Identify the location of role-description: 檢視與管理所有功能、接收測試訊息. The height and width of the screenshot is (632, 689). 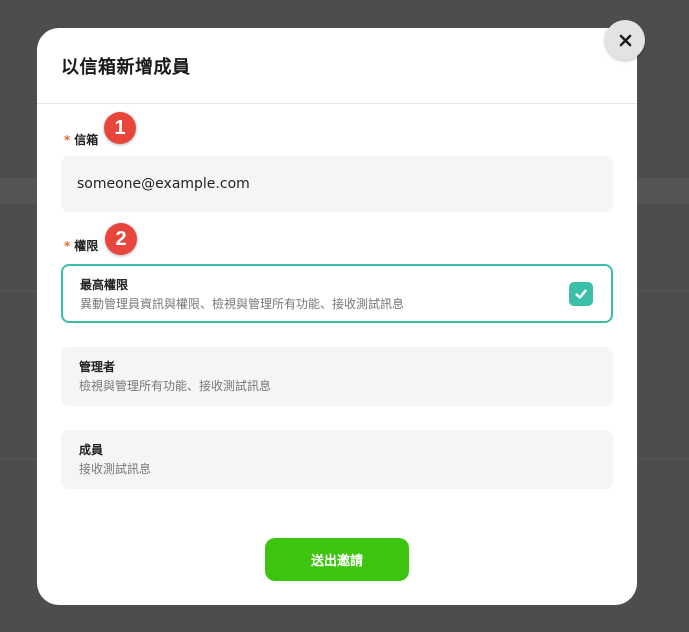
(175, 386).